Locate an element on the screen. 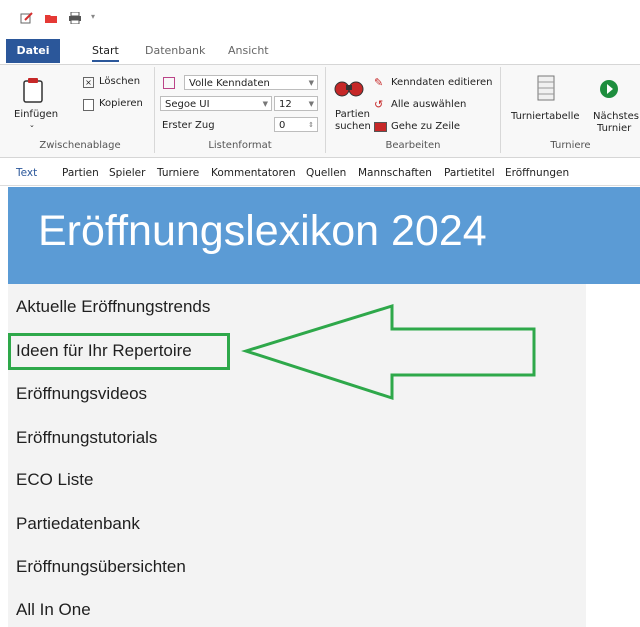  pointer-arrow is located at coordinates (388, 352).